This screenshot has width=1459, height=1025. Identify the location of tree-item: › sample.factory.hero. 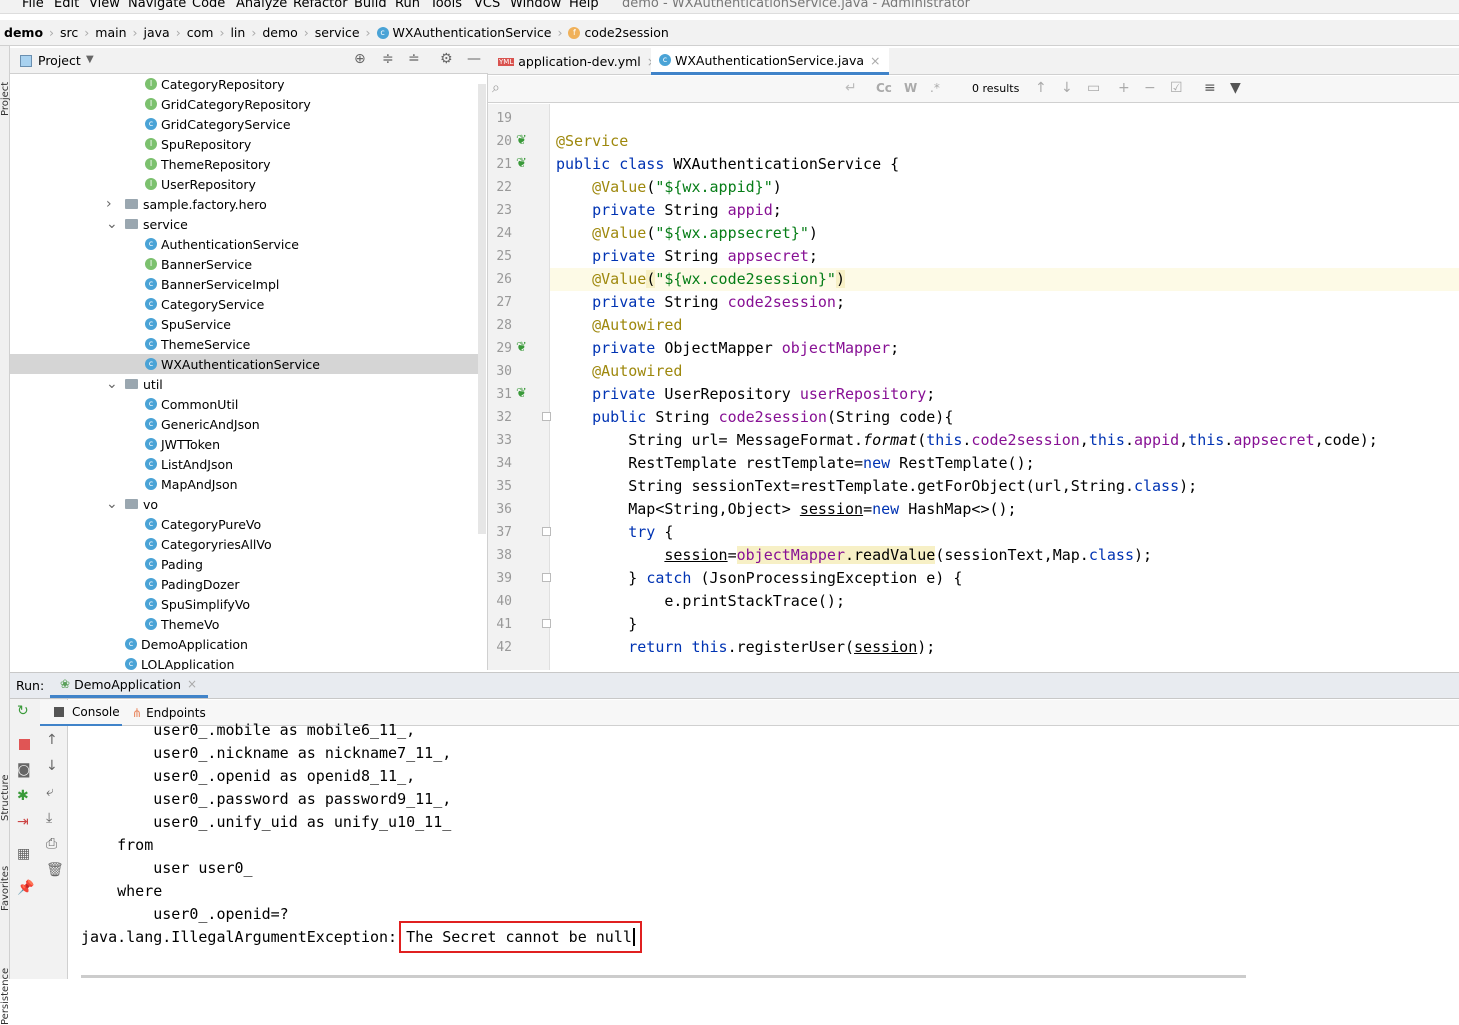
(244, 204).